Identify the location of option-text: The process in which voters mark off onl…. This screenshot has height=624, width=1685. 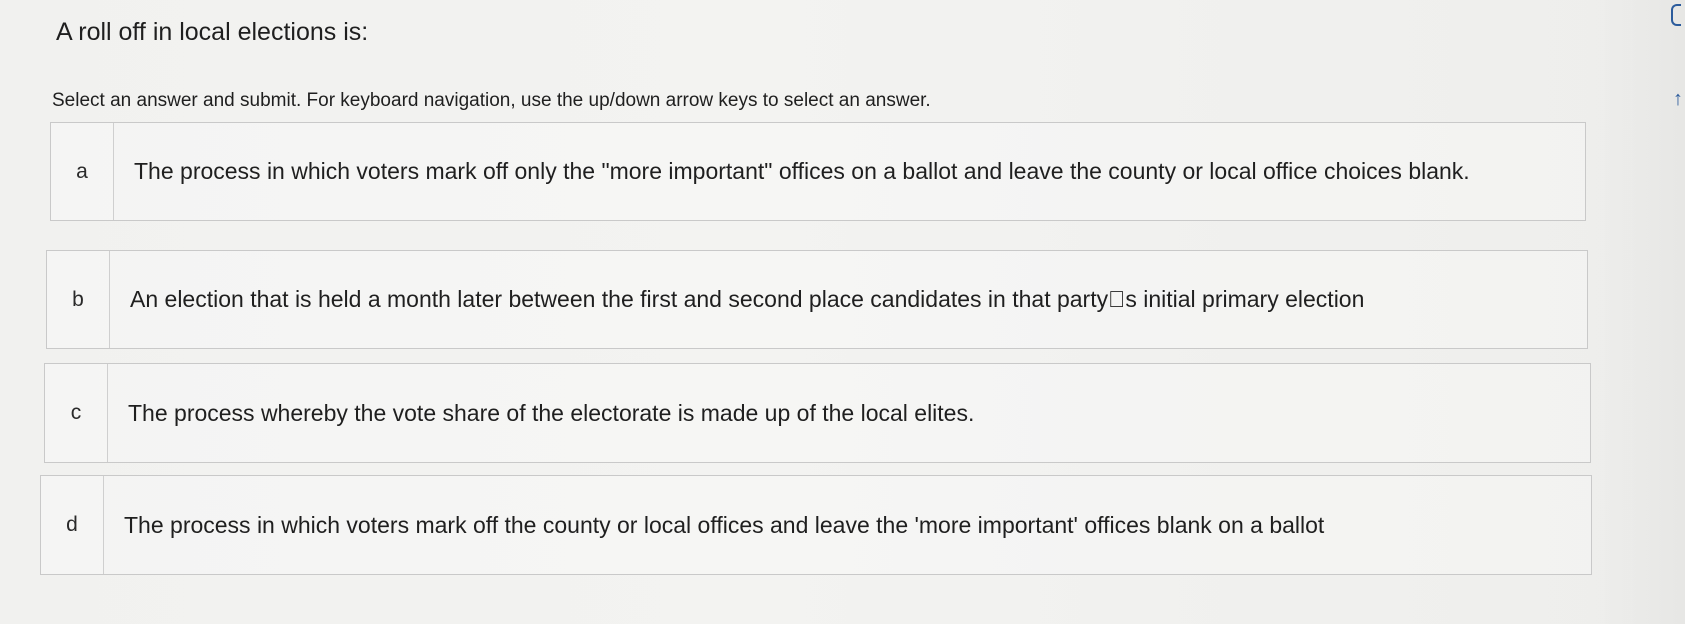
(802, 171).